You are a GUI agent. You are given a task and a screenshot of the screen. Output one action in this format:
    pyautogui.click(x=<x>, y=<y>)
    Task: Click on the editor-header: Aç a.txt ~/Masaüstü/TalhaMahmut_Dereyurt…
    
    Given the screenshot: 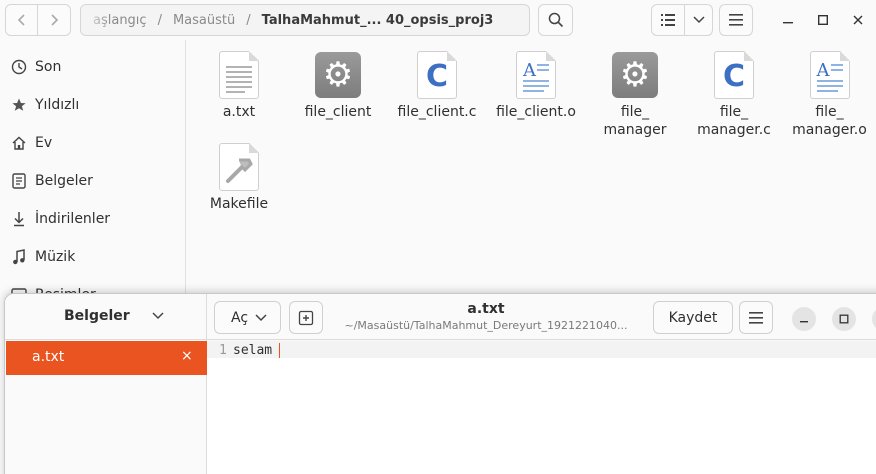 What is the action you would take?
    pyautogui.click(x=541, y=317)
    